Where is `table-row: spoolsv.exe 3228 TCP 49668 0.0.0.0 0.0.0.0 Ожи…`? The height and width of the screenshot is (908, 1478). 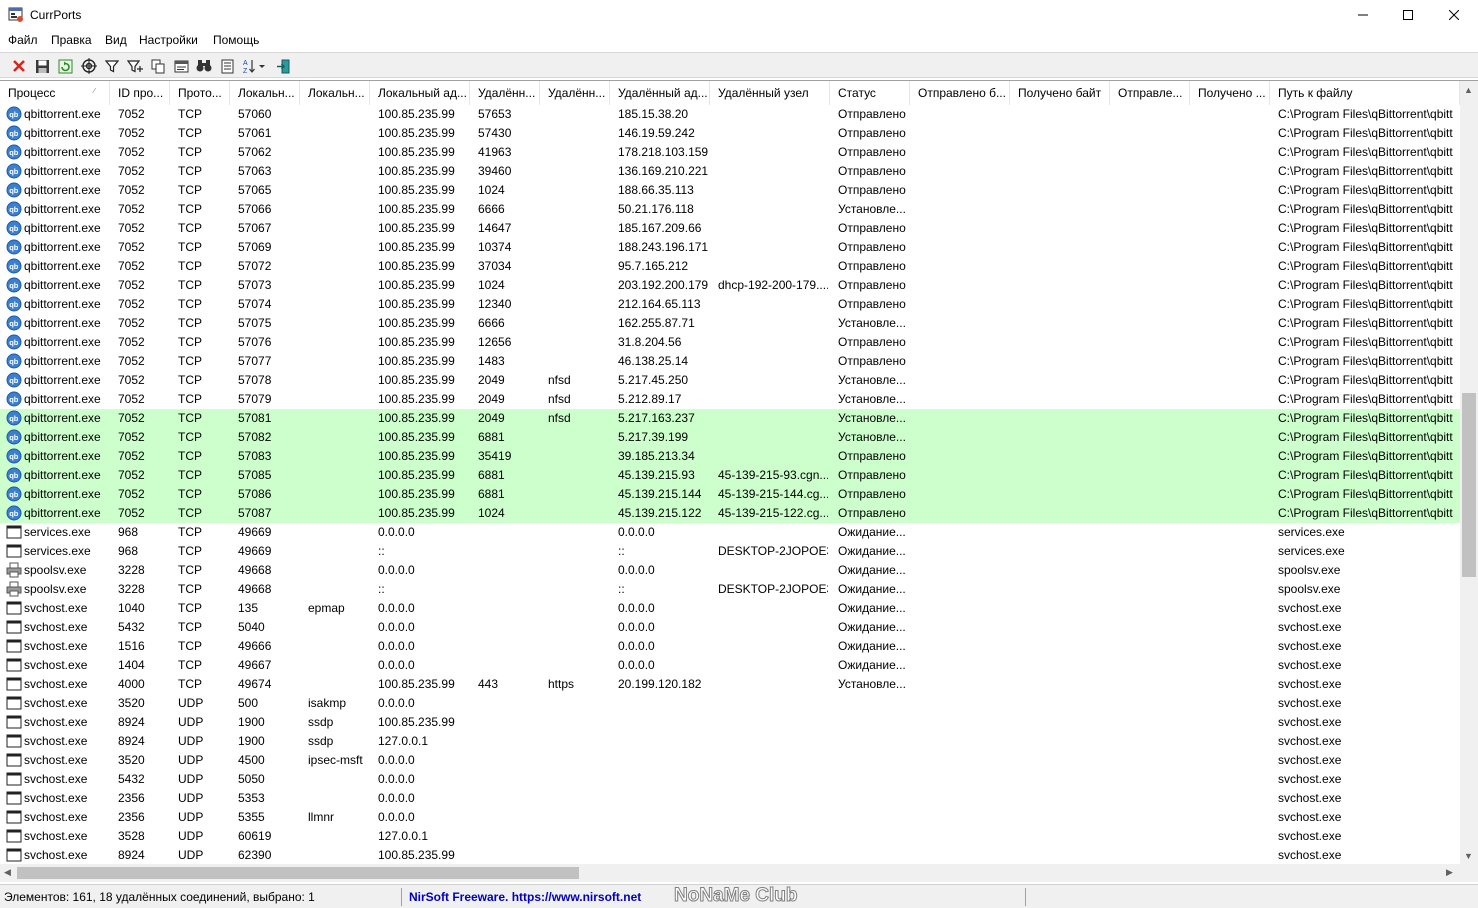
table-row: spoolsv.exe 3228 TCP 49668 0.0.0.0 0.0.0.0 Ожи… is located at coordinates (730, 570).